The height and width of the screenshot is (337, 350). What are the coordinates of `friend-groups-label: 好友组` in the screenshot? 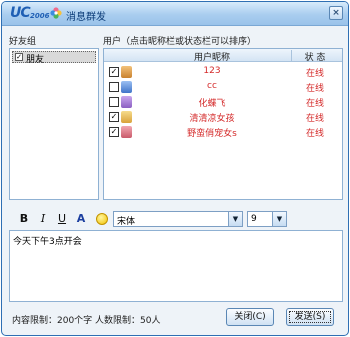 It's located at (23, 42).